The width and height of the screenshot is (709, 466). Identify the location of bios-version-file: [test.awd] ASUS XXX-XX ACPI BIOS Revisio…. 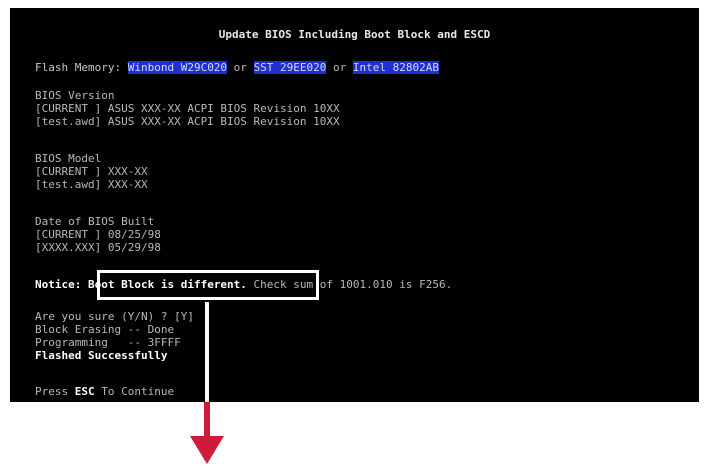
(187, 121).